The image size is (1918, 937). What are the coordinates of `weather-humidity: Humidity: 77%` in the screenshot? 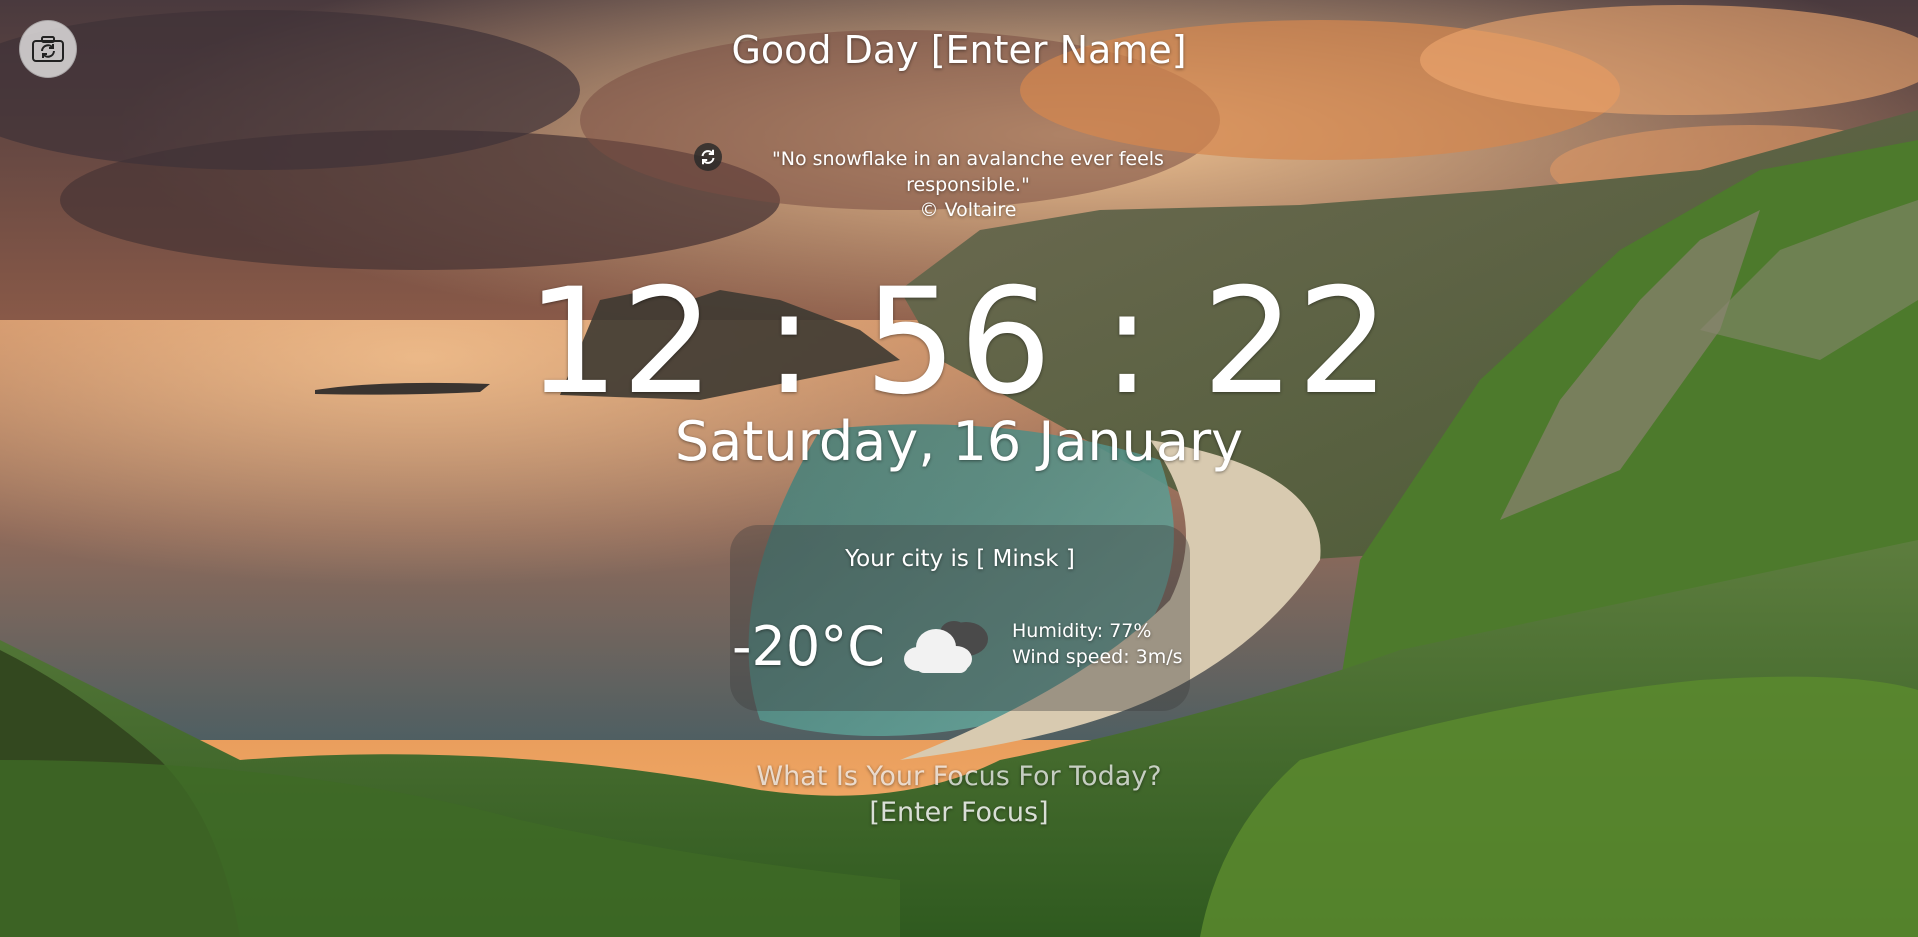 It's located at (1082, 631).